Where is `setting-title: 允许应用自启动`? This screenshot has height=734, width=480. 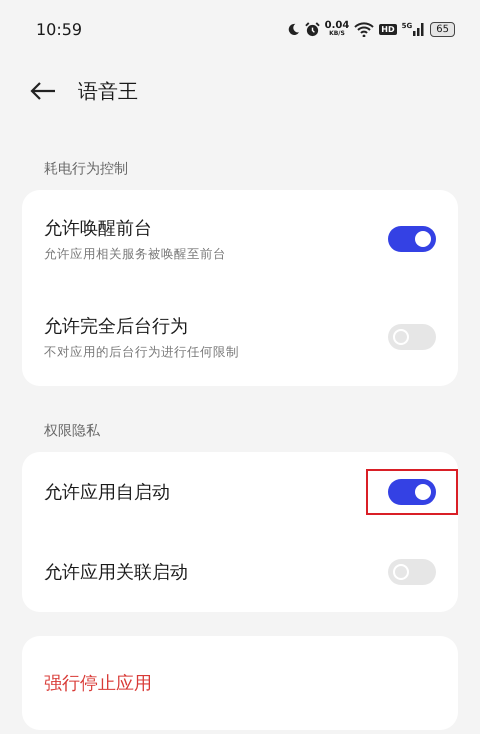
setting-title: 允许应用自启动 is located at coordinates (107, 492).